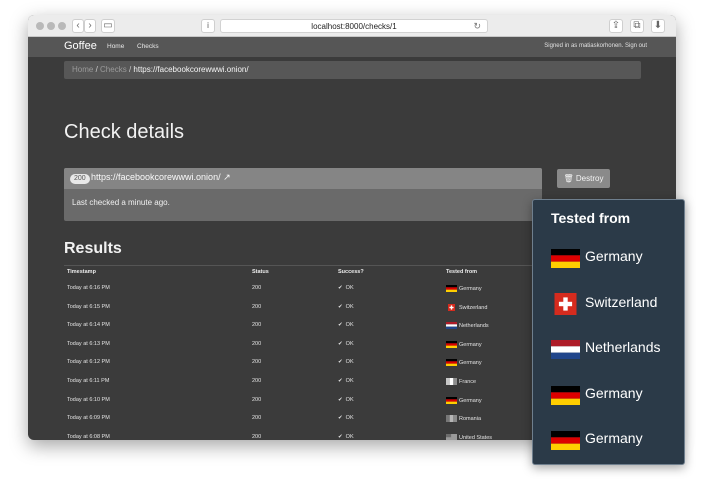  What do you see at coordinates (568, 178) in the screenshot?
I see `trash-icon: 🗑` at bounding box center [568, 178].